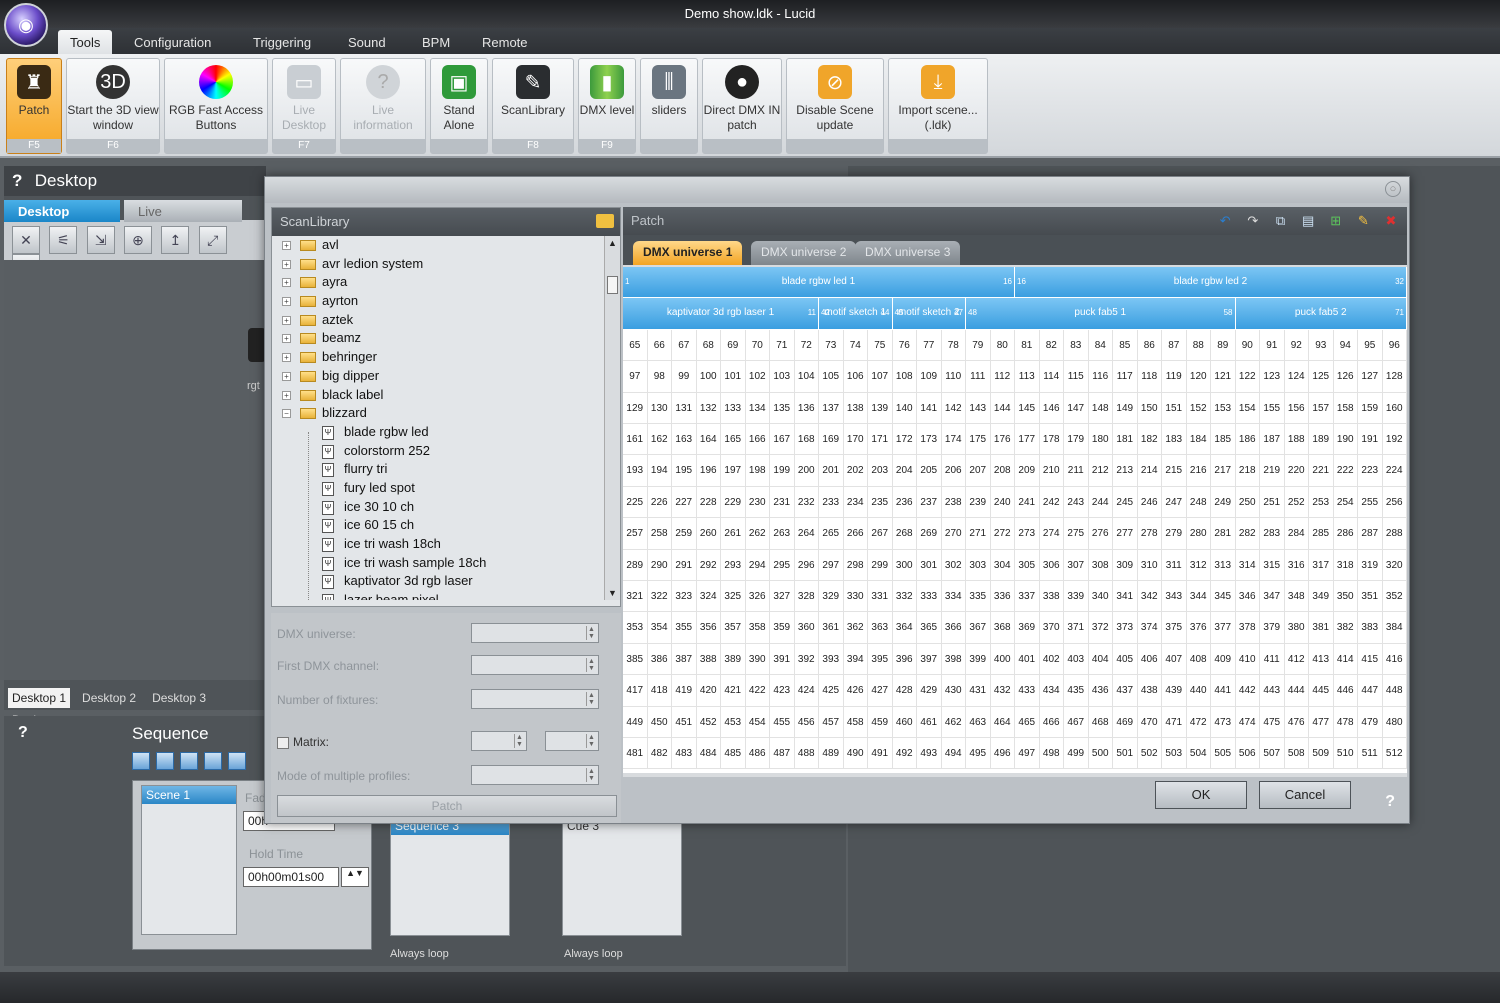 This screenshot has width=1500, height=1003. What do you see at coordinates (929, 754) in the screenshot?
I see `dmx-channel-cell: 493` at bounding box center [929, 754].